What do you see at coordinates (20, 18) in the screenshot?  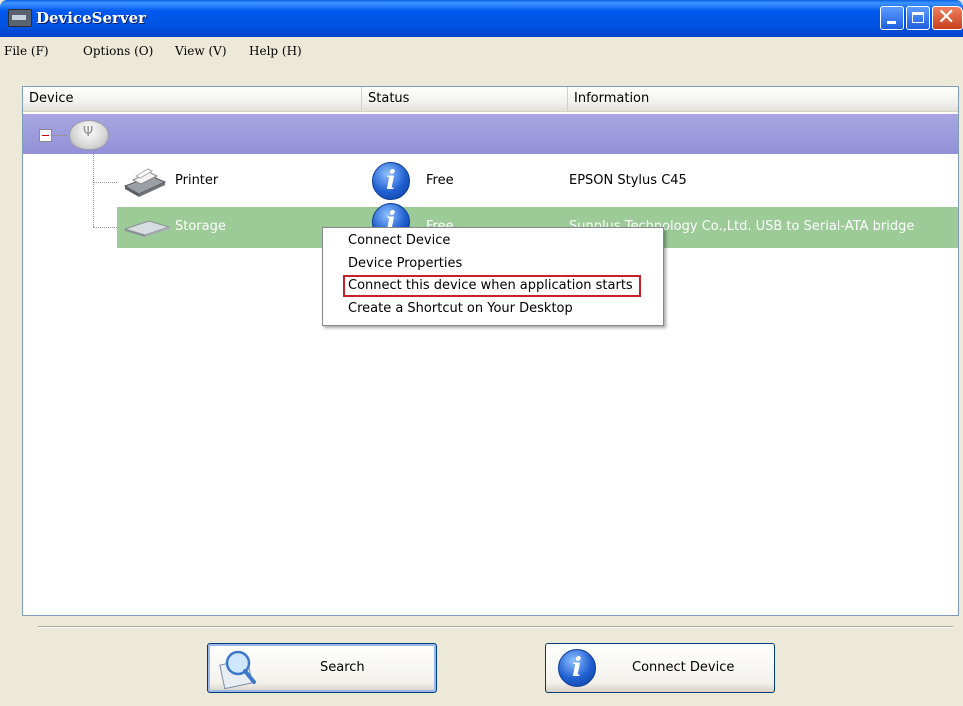 I see `app-icon` at bounding box center [20, 18].